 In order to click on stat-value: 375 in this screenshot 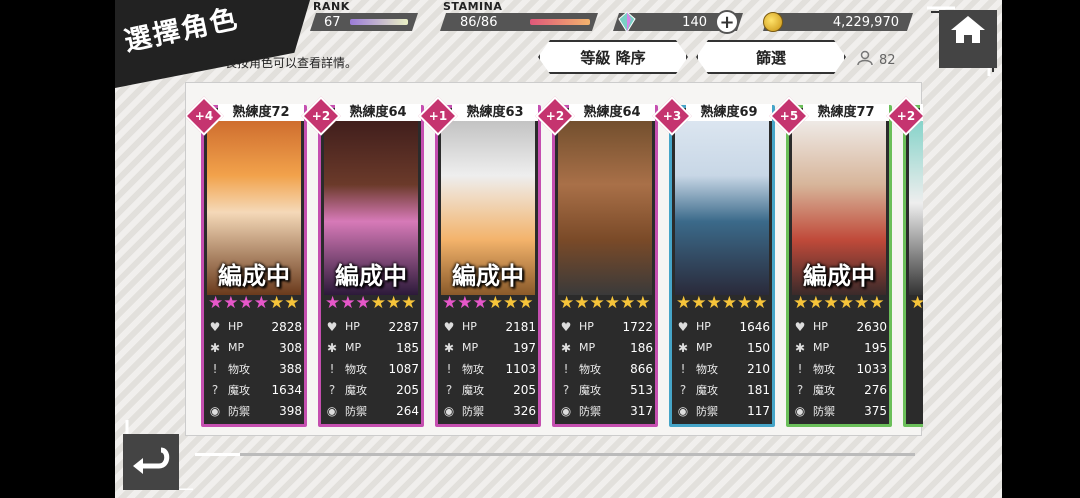, I will do `click(875, 410)`.